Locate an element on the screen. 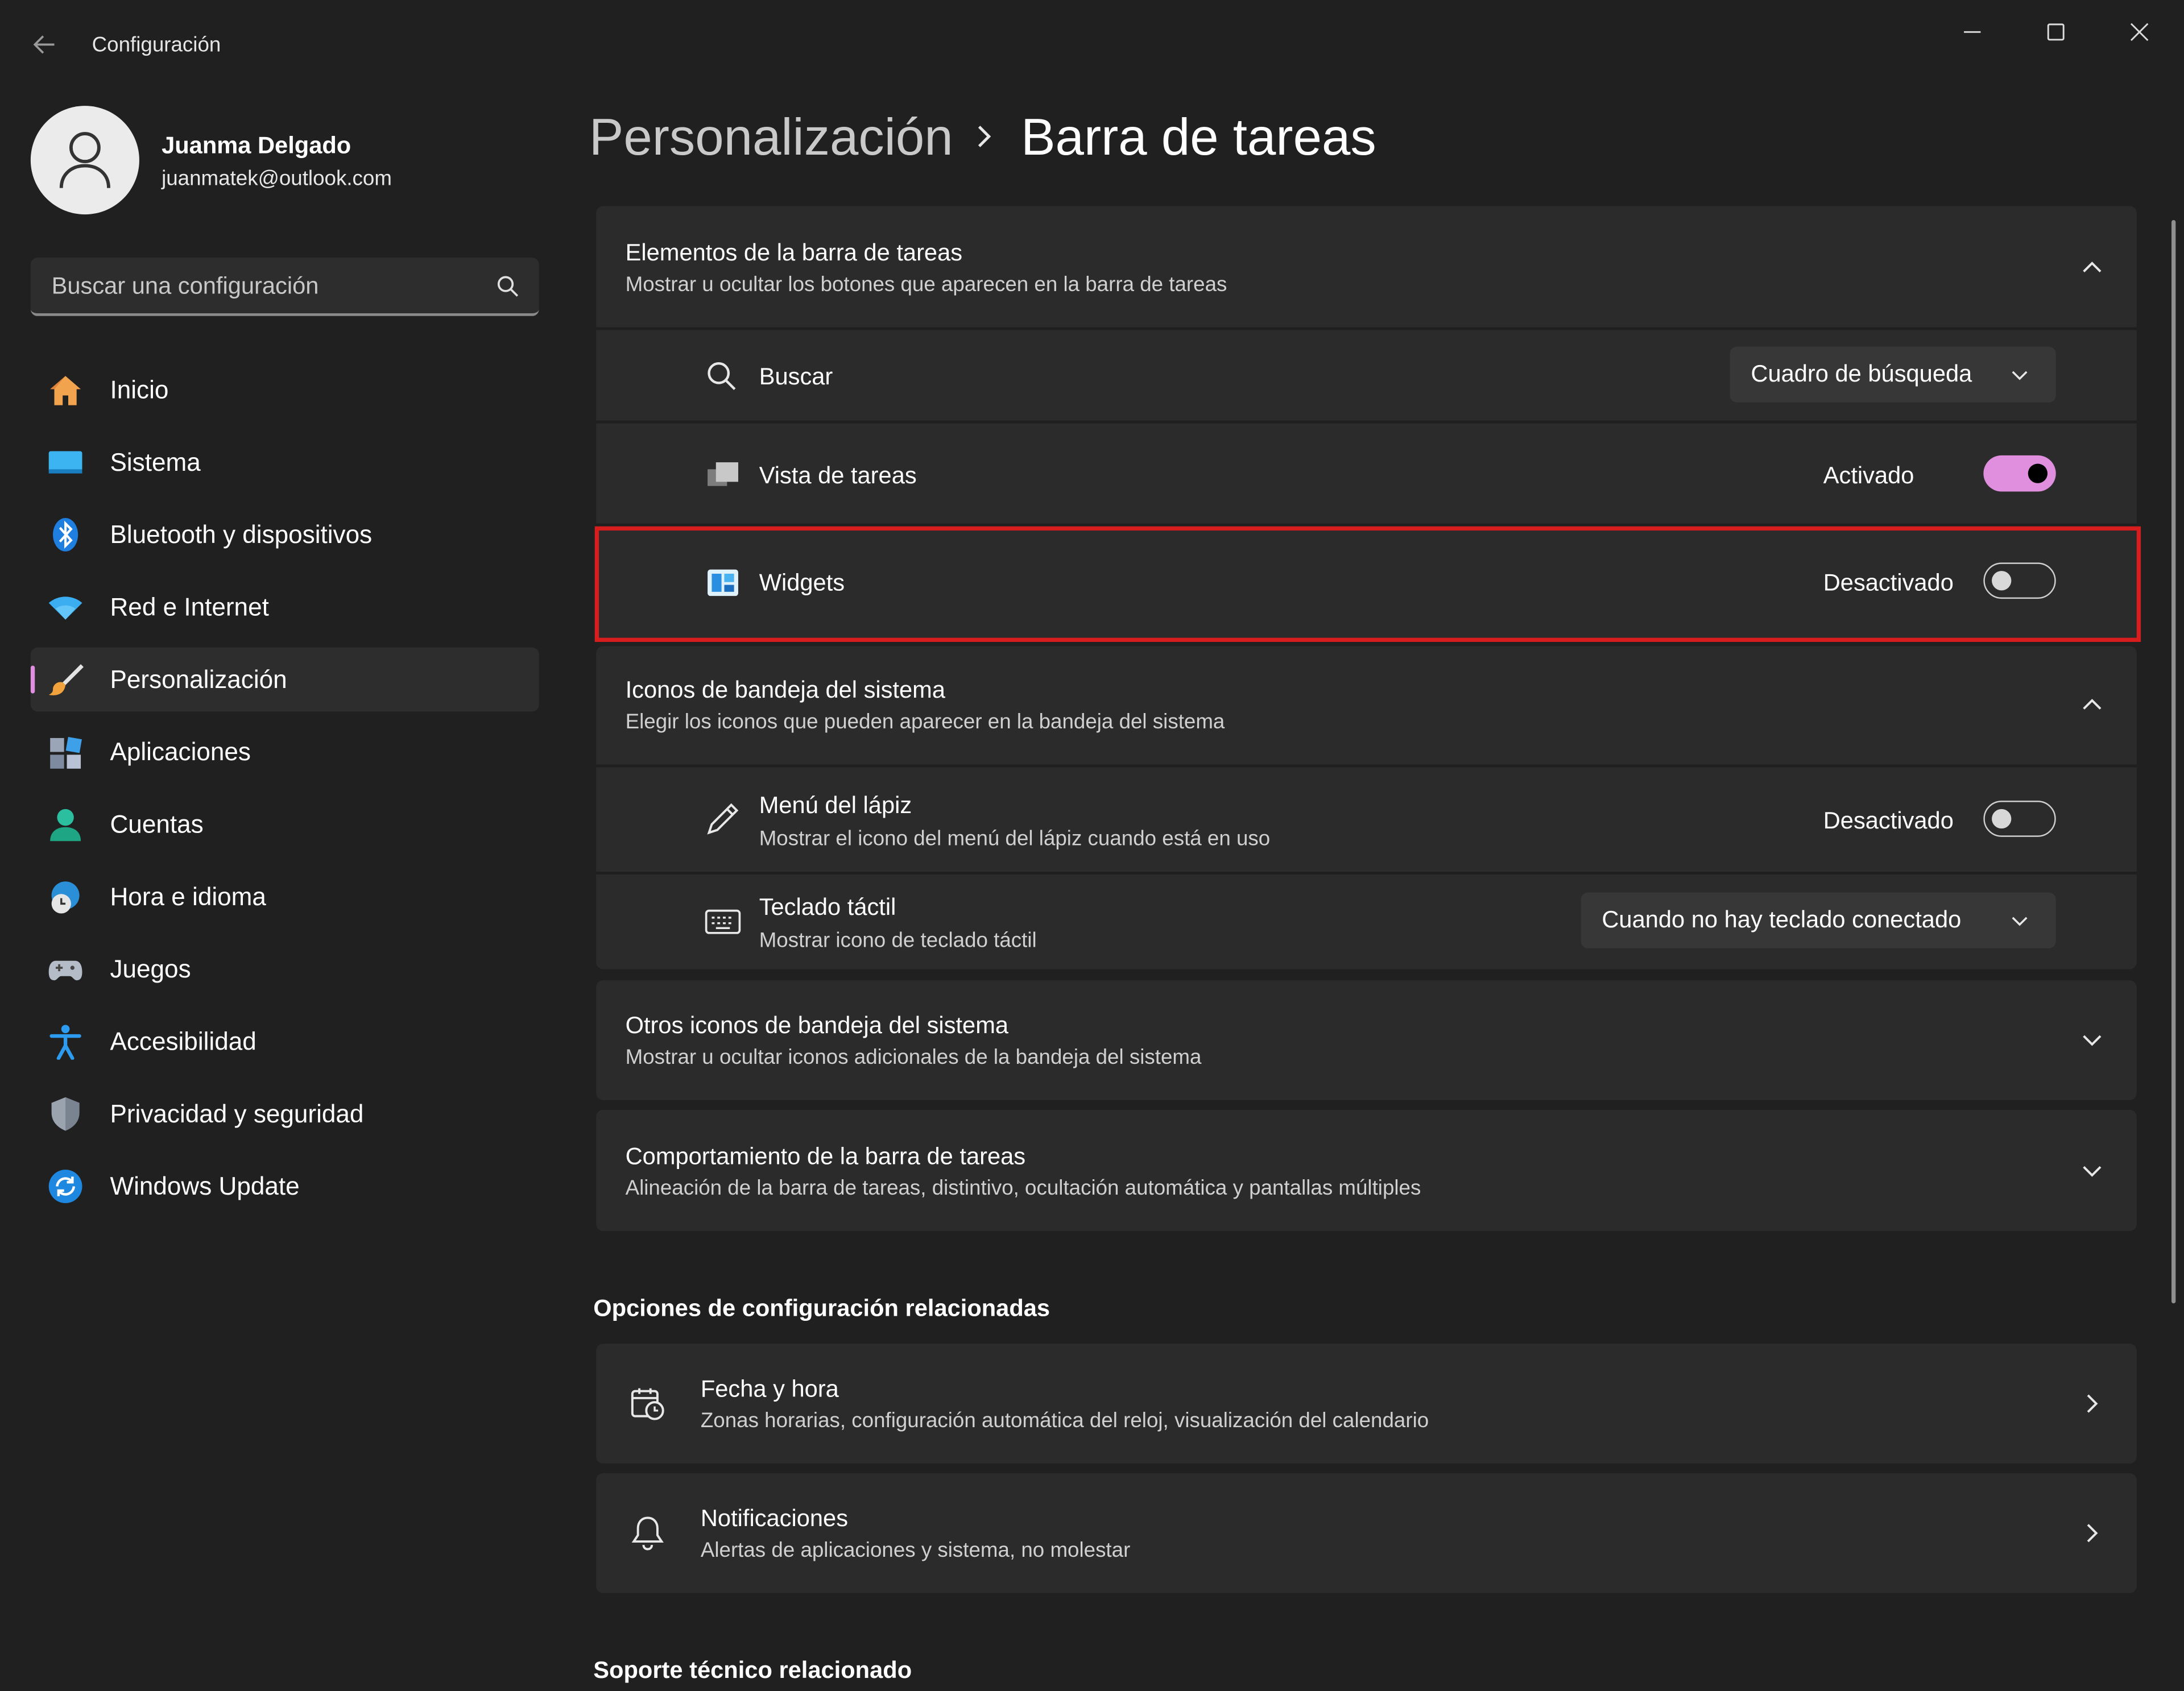 The height and width of the screenshot is (1691, 2184). related-item-title: Notificaciones is located at coordinates (774, 1518).